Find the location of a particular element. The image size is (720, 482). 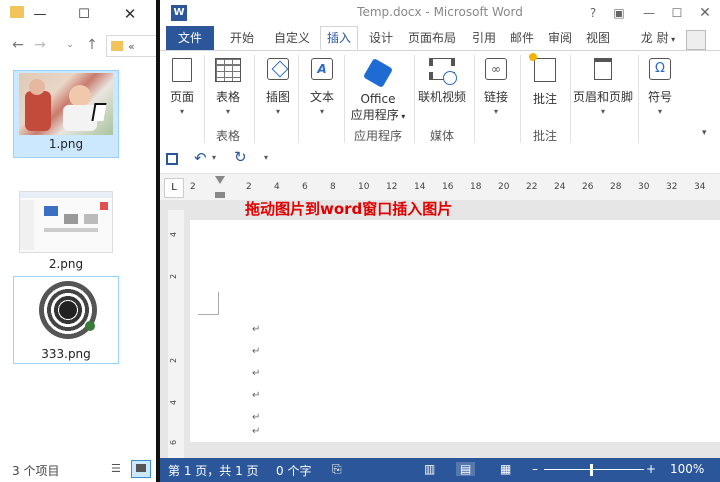

explorer-navbar: ← → ⌄ ↑ « is located at coordinates (78, 45).